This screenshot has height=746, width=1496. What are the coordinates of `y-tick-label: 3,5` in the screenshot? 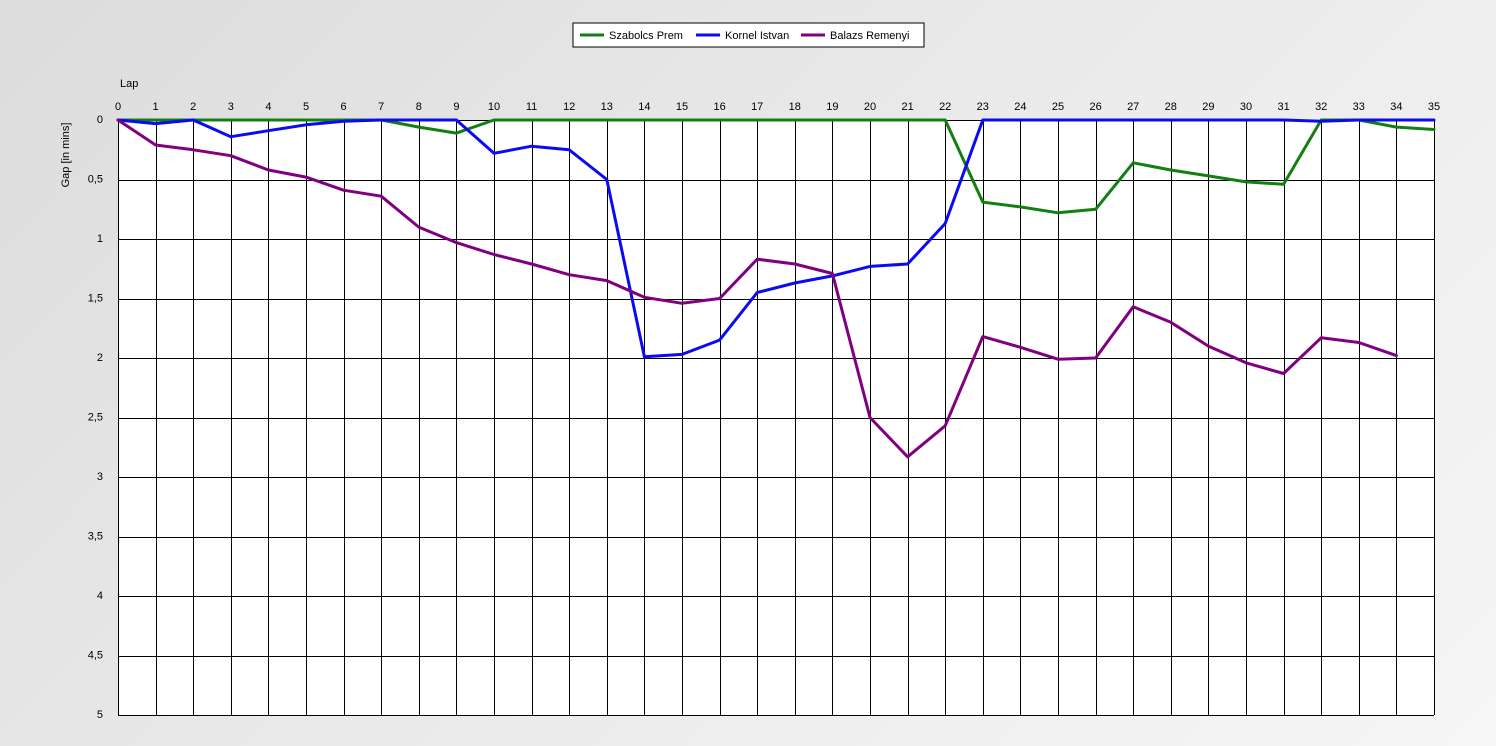 It's located at (95, 537).